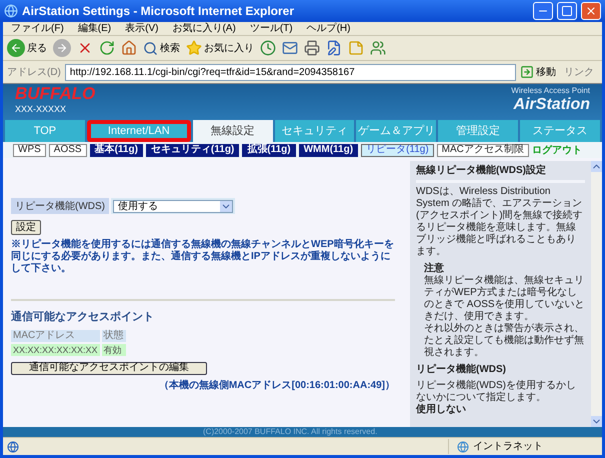  Describe the element at coordinates (579, 72) in the screenshot. I see `links-button: リンク` at that location.